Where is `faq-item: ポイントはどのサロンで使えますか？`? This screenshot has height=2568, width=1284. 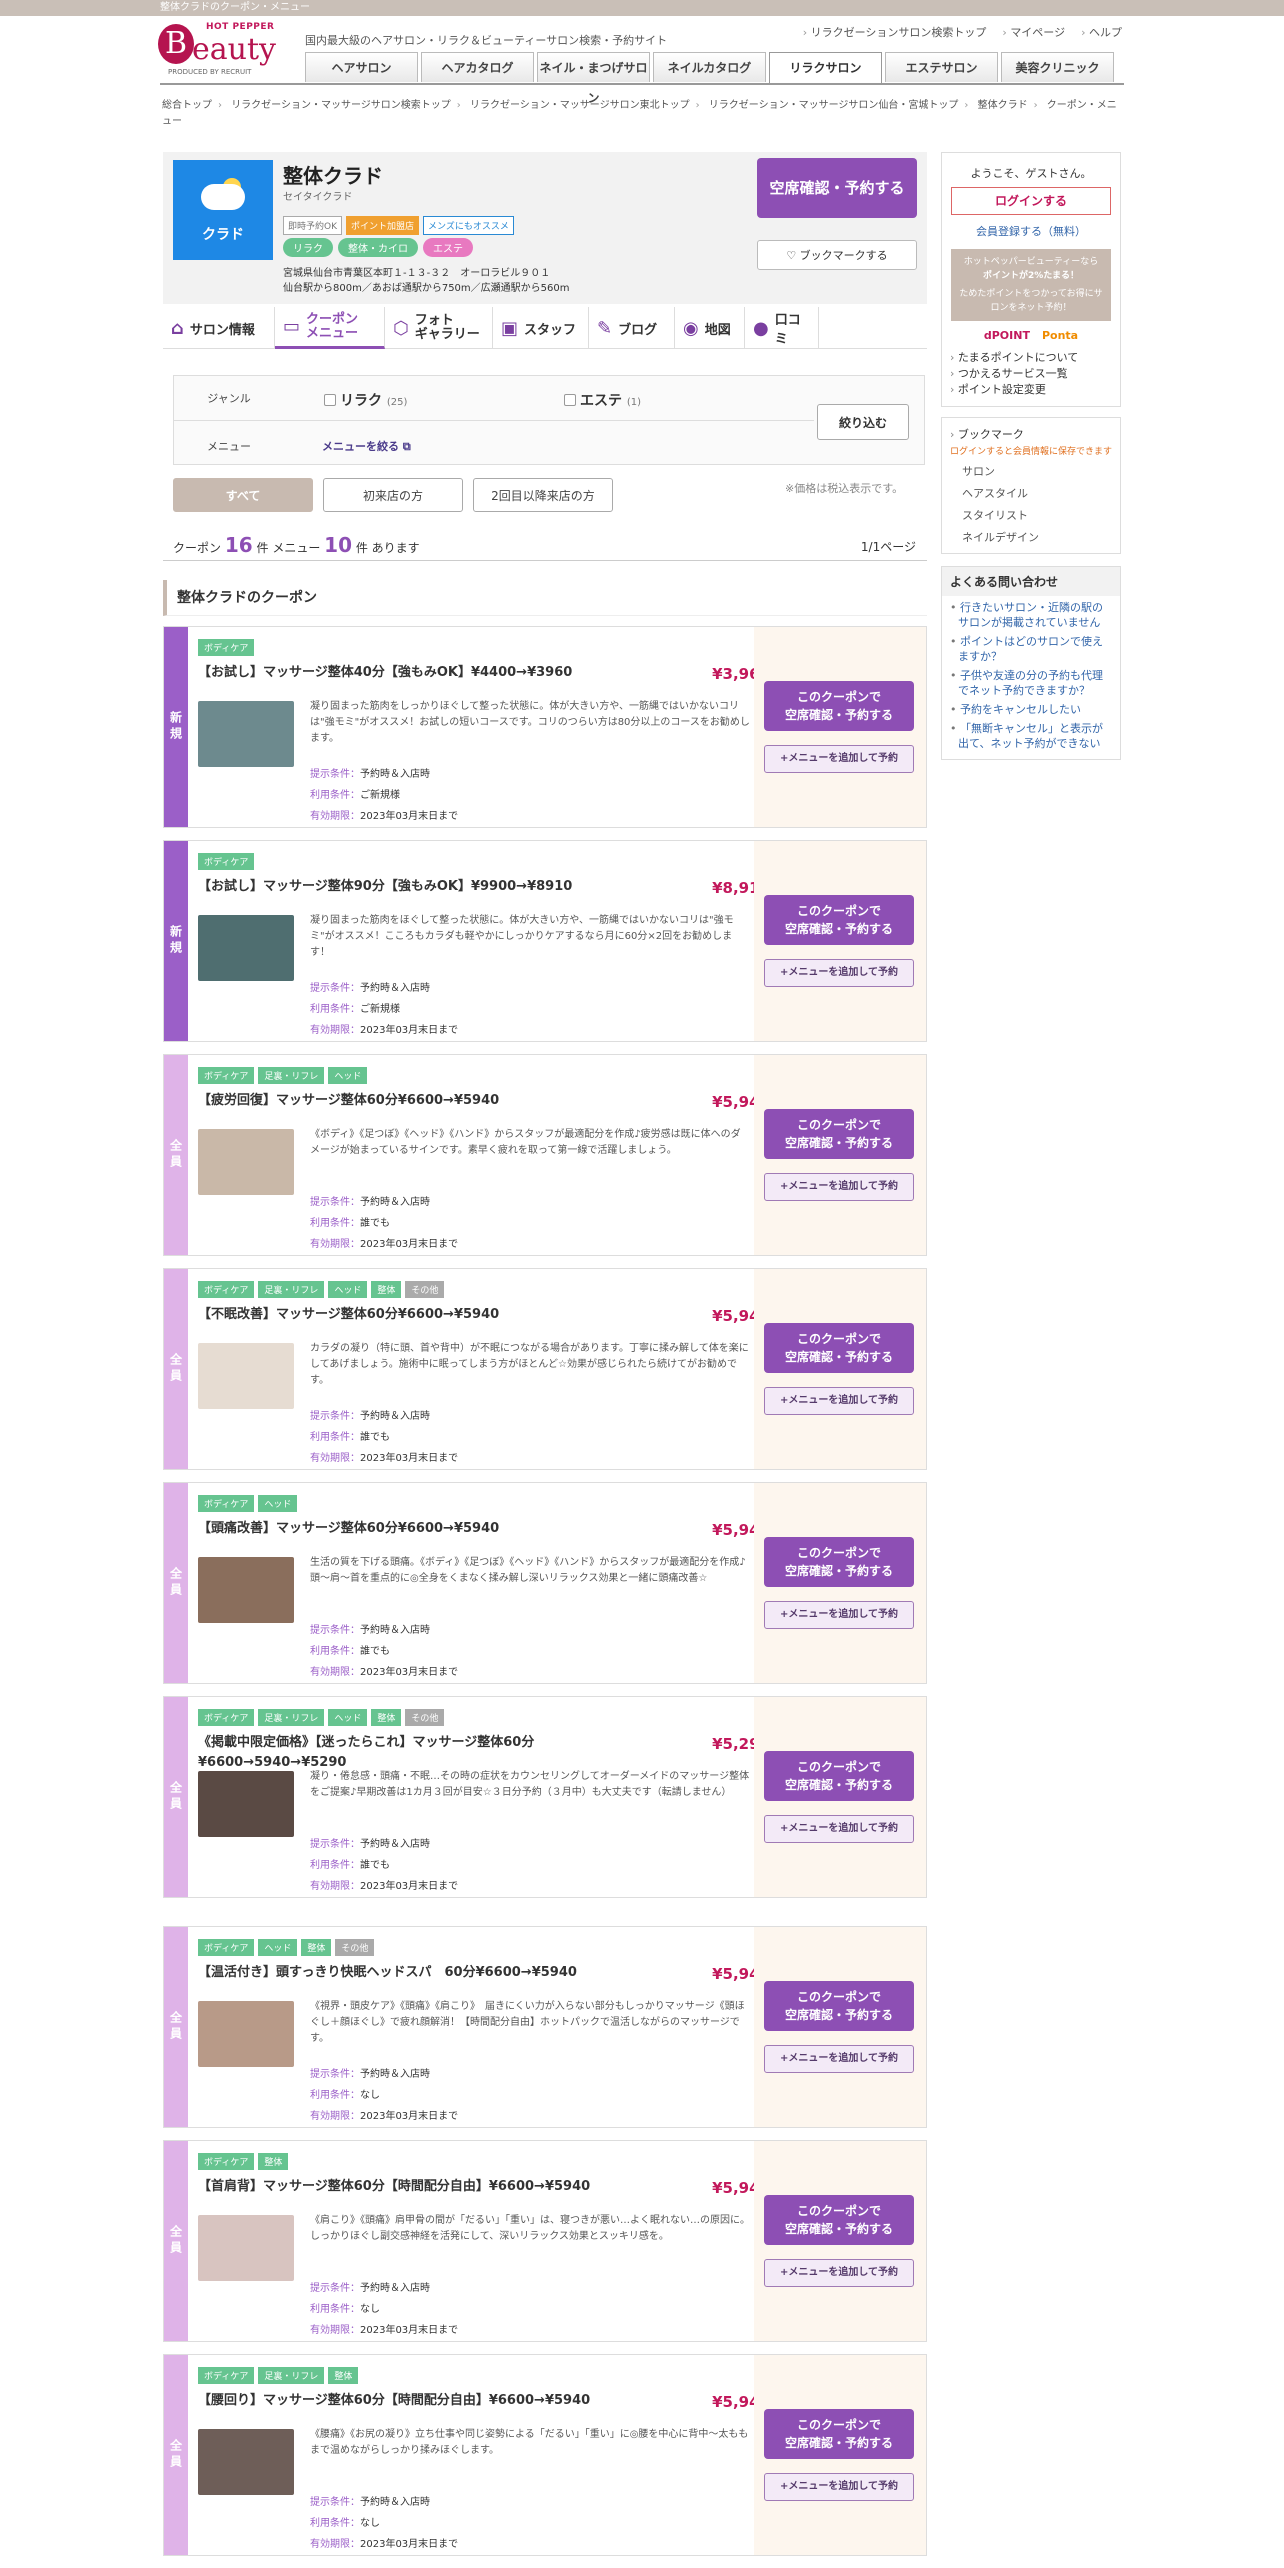
faq-item: ポイントはどのサロンで使えますか？ is located at coordinates (1031, 647).